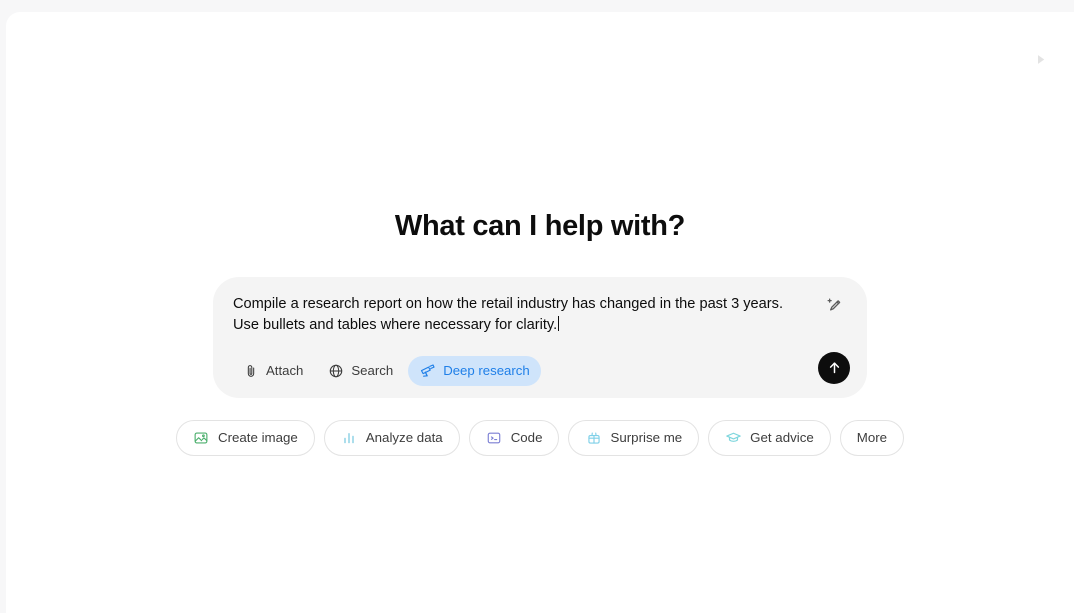 The width and height of the screenshot is (1074, 613). Describe the element at coordinates (782, 438) in the screenshot. I see `chip-label: Get advice` at that location.